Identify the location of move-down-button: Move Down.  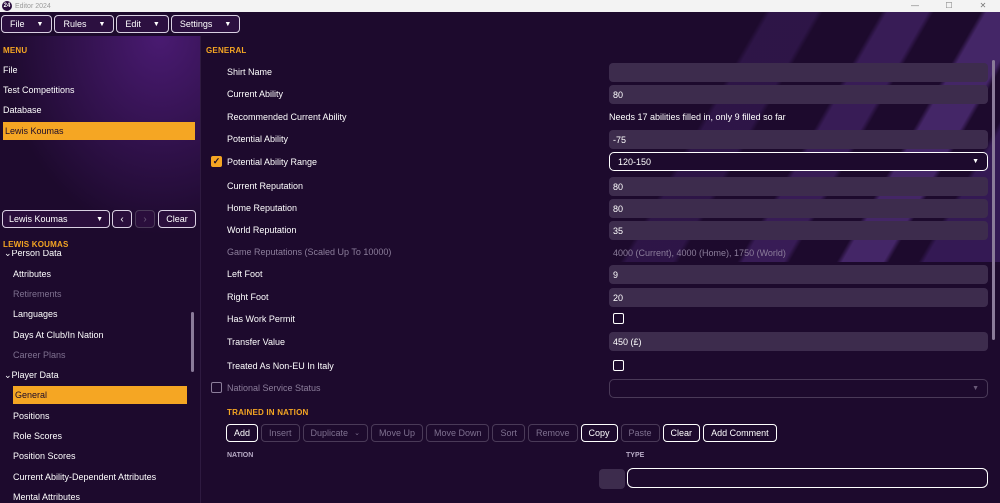
(457, 433).